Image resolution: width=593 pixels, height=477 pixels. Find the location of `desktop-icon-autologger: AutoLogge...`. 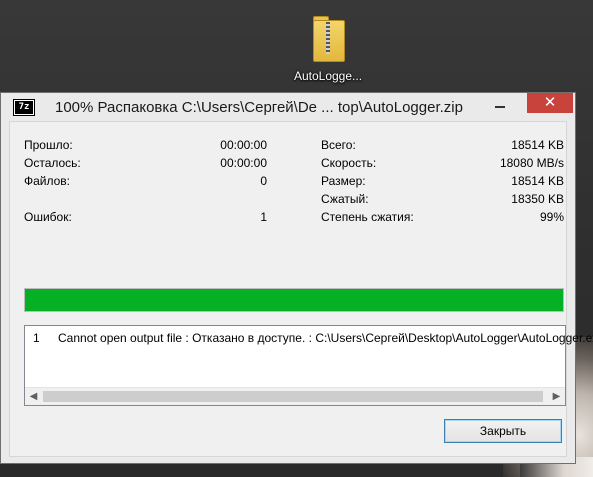

desktop-icon-autologger: AutoLogge... is located at coordinates (328, 48).